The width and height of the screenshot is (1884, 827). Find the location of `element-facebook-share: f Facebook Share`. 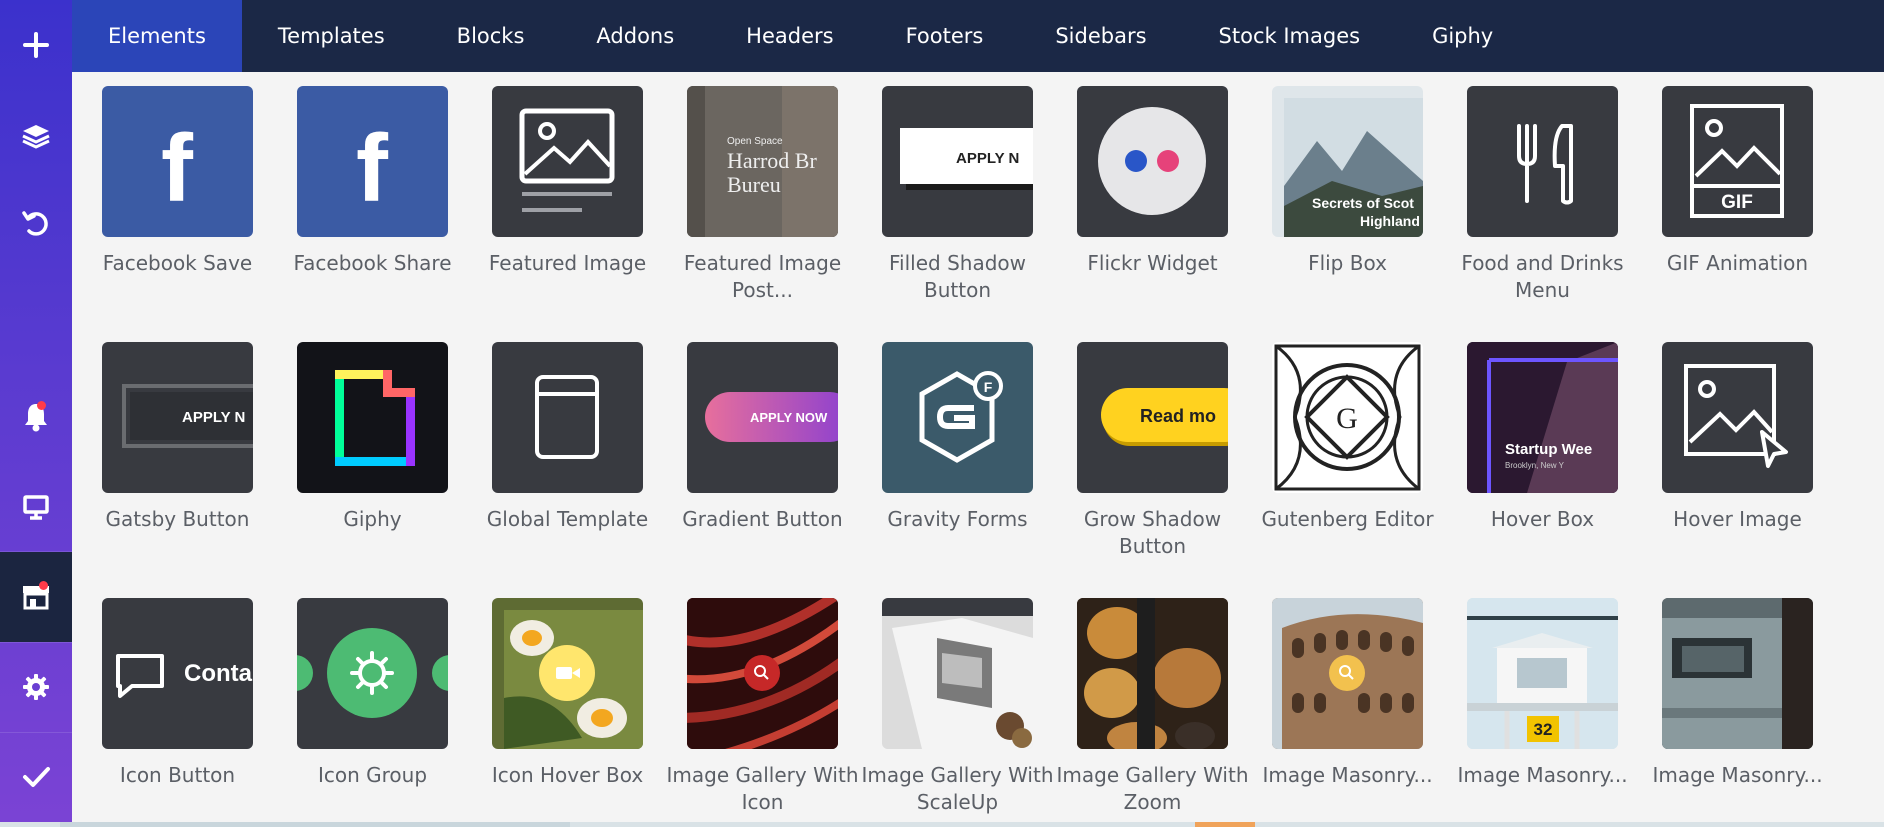

element-facebook-share: f Facebook Share is located at coordinates (372, 182).